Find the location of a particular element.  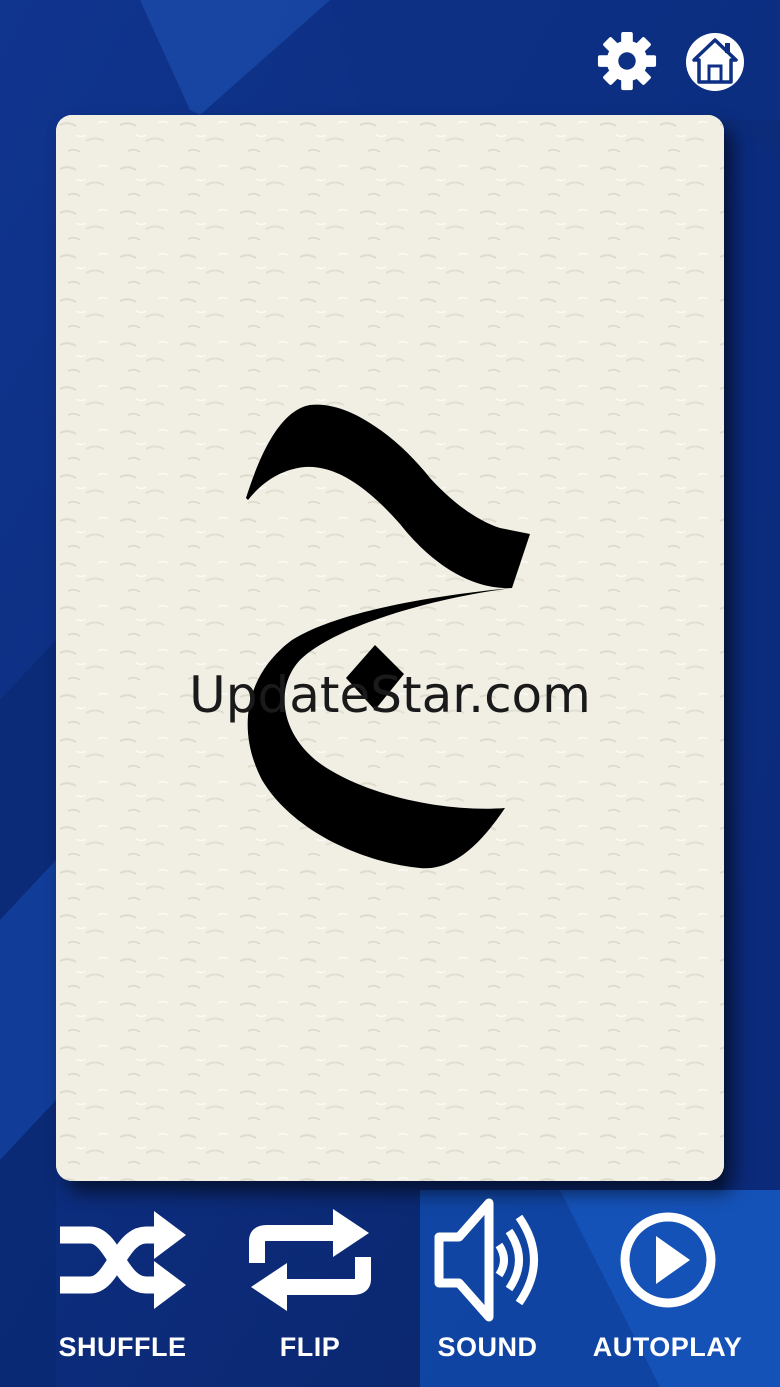

flip-icon is located at coordinates (310, 1260).